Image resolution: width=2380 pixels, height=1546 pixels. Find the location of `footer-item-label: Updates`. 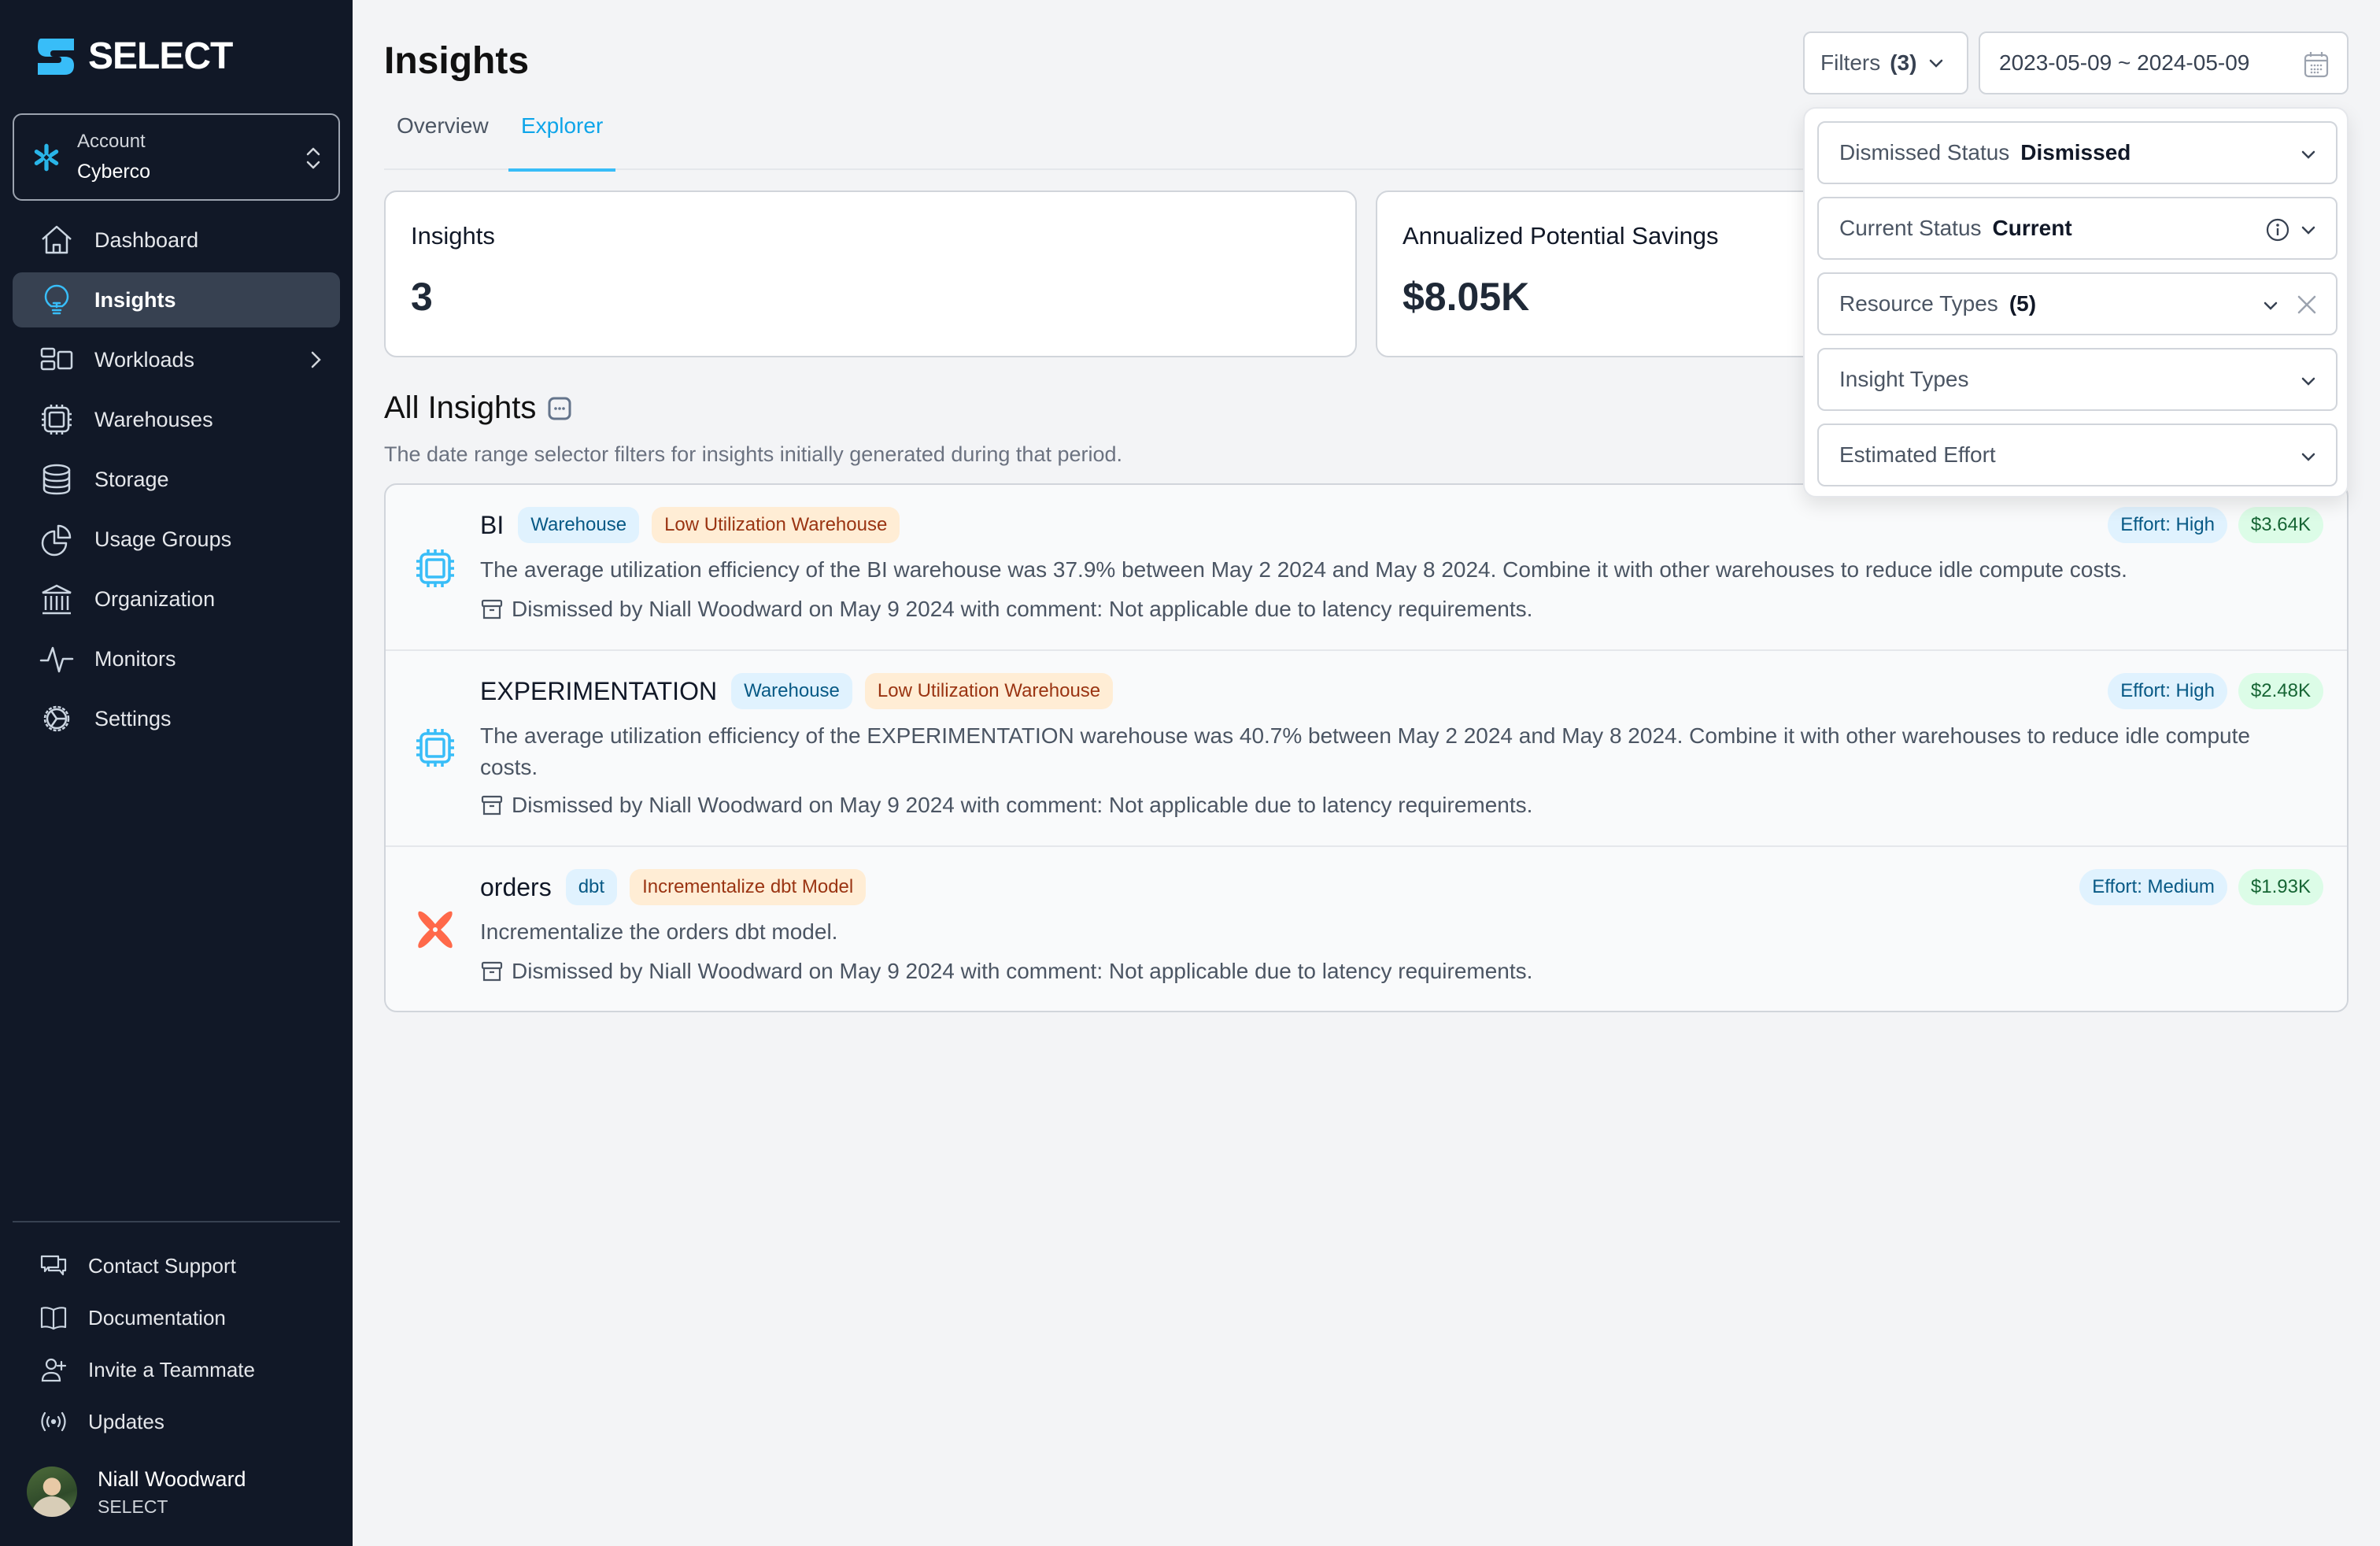

footer-item-label: Updates is located at coordinates (126, 1421).